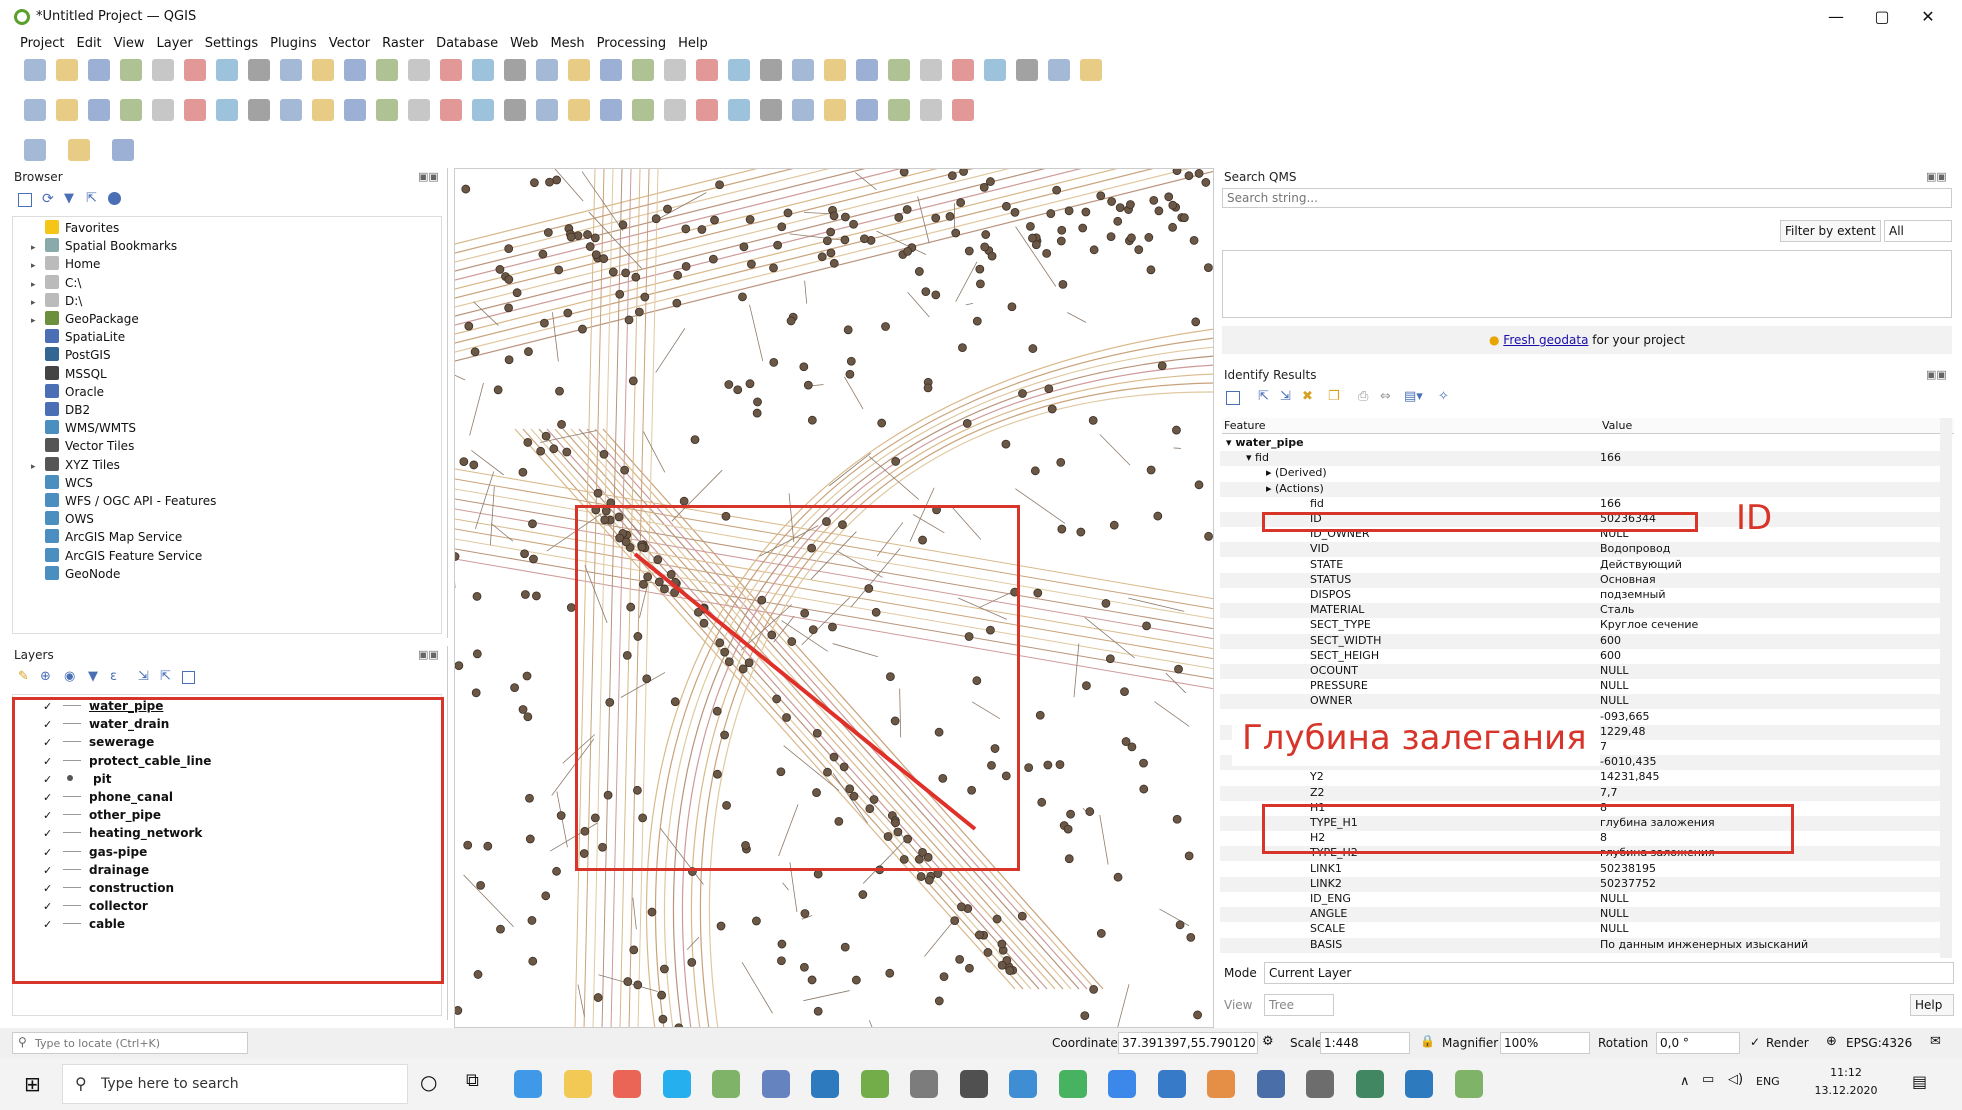 The image size is (1962, 1110). I want to click on browser-item: ▸ XYZ Tiles, so click(75, 465).